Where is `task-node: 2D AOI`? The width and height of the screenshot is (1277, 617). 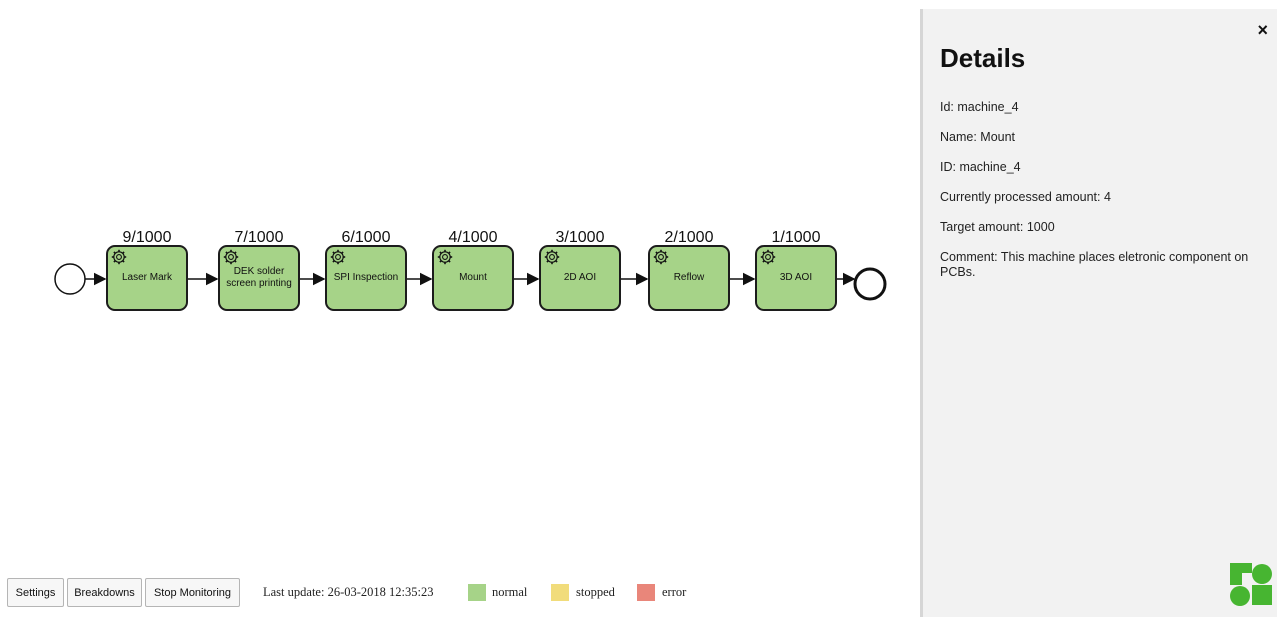
task-node: 2D AOI is located at coordinates (580, 278).